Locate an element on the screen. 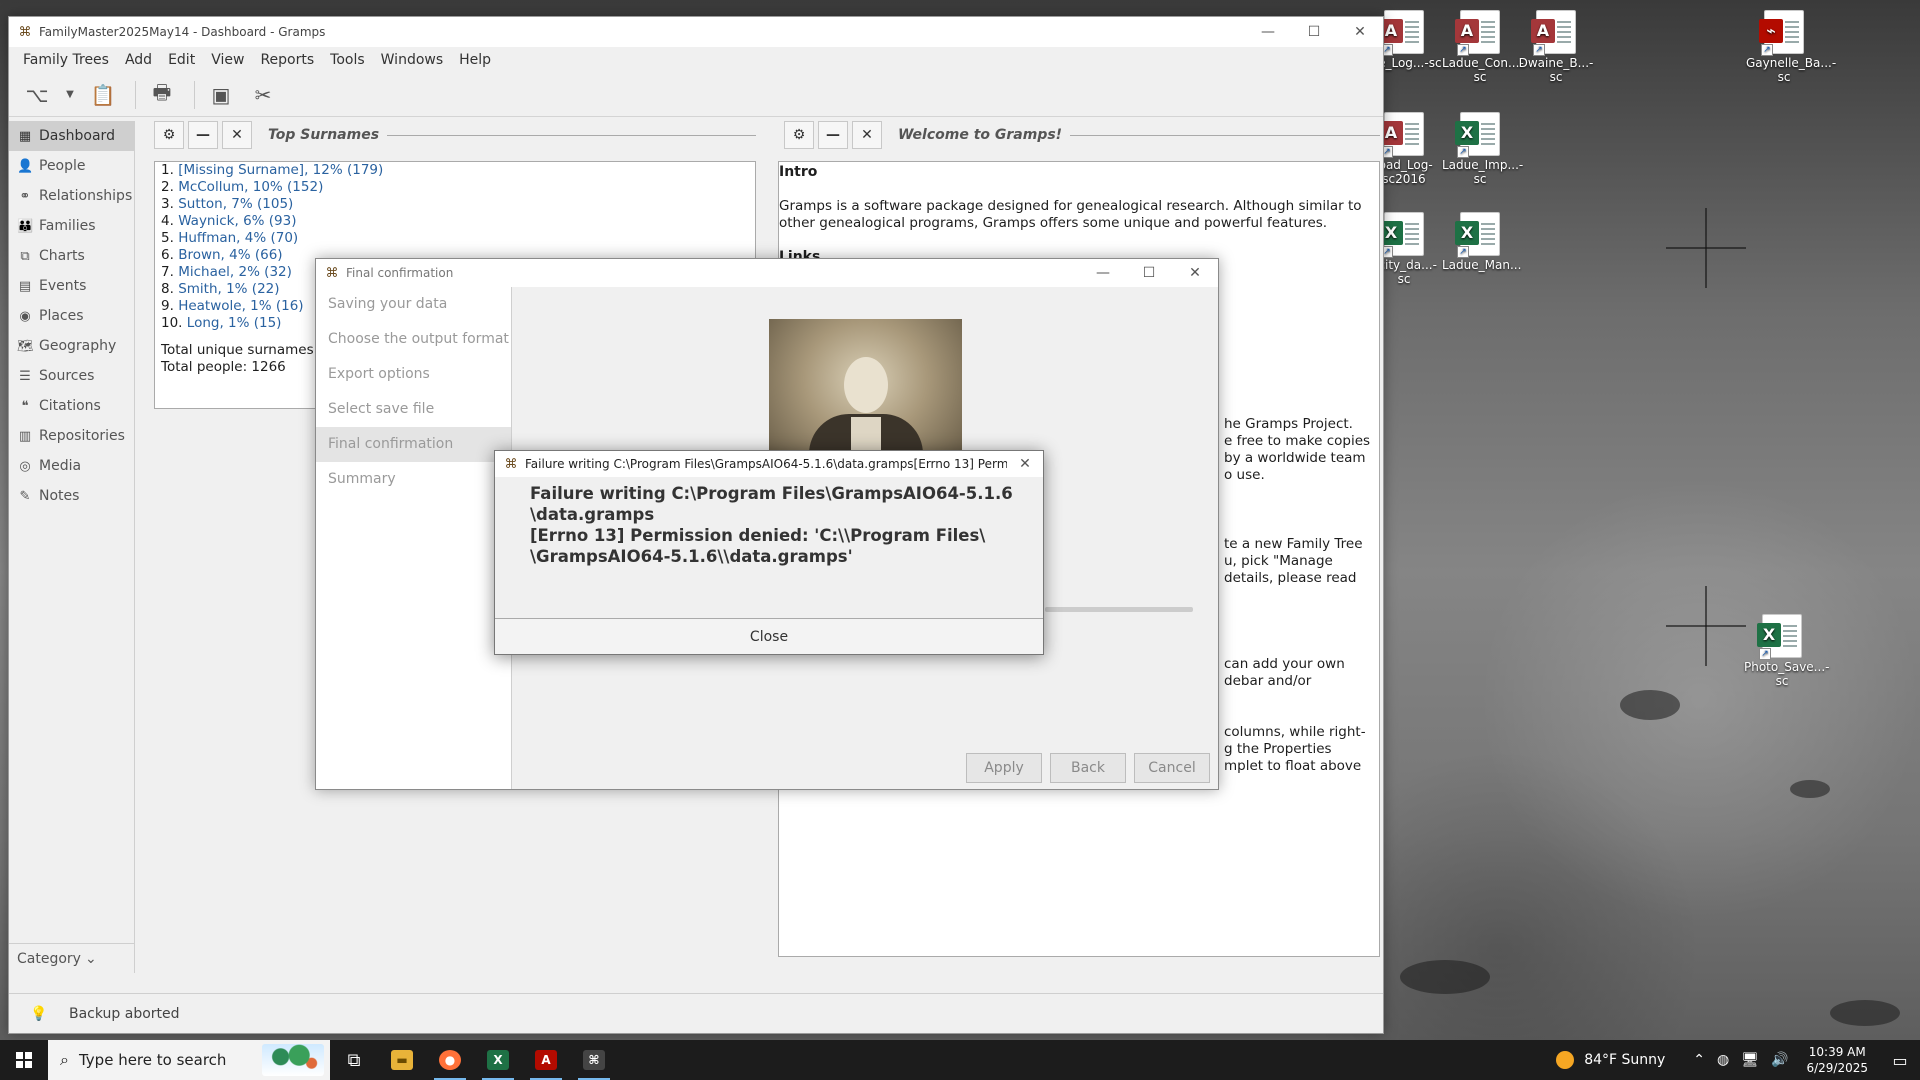 The image size is (1920, 1080). chevron-up-icon: ⌃ is located at coordinates (1699, 1060).